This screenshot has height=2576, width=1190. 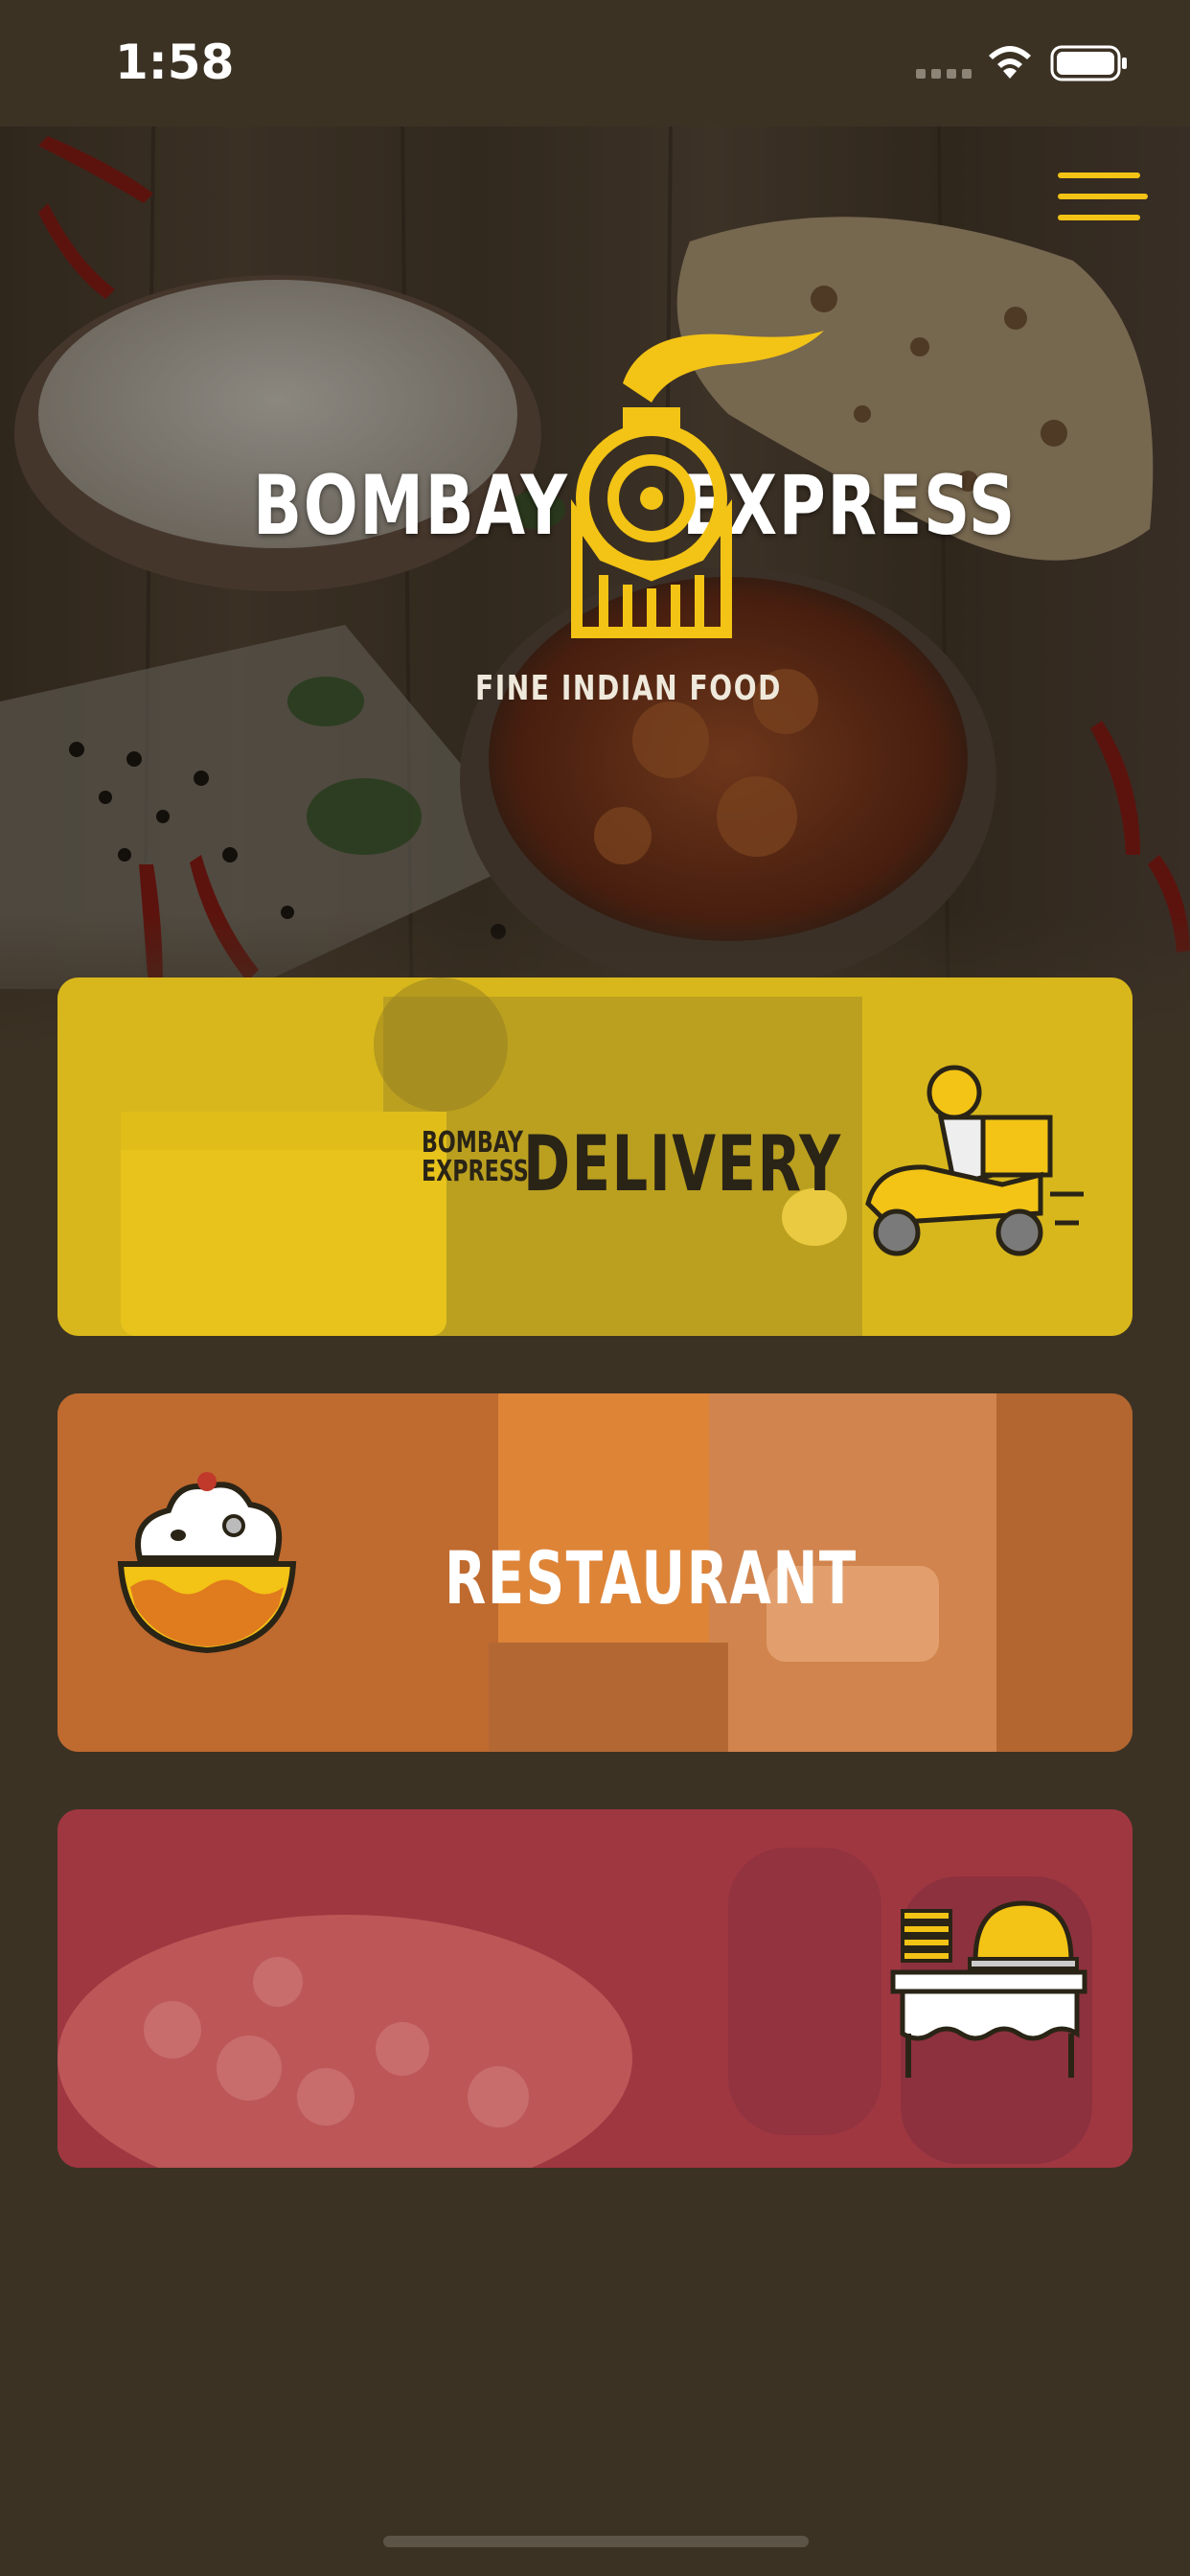 What do you see at coordinates (988, 1989) in the screenshot?
I see `catering-buffet-icon` at bounding box center [988, 1989].